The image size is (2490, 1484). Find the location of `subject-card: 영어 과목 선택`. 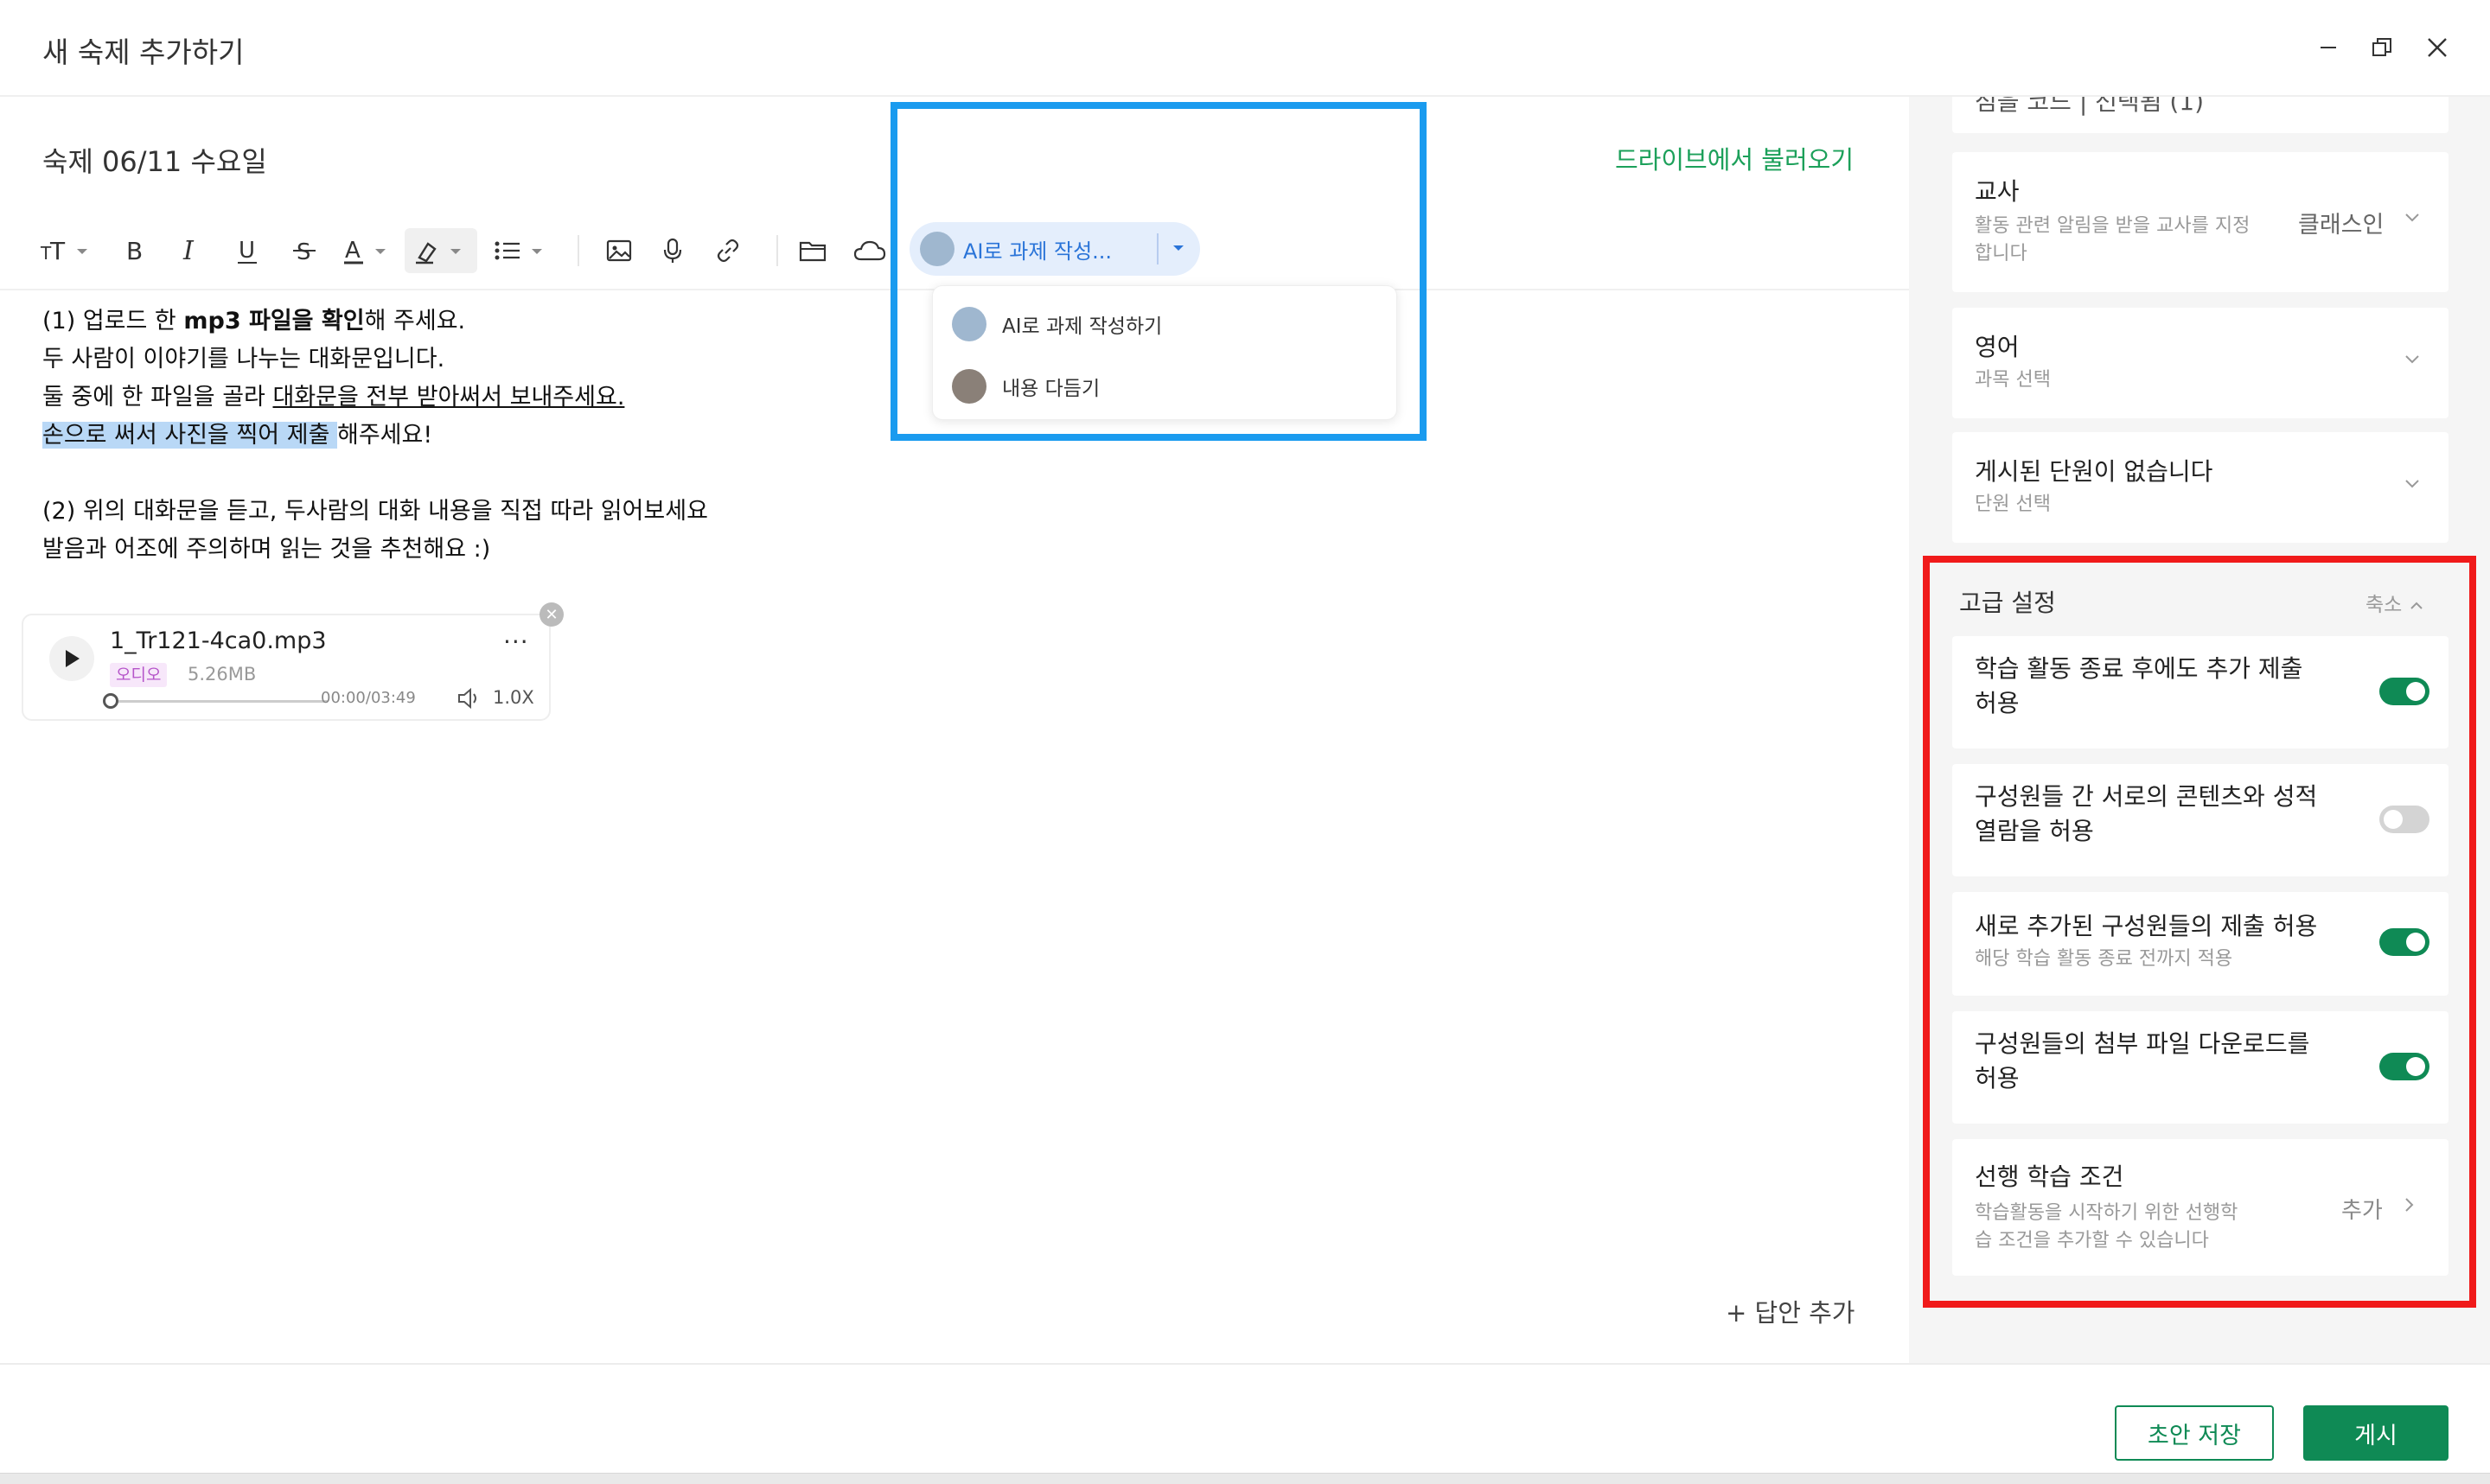

subject-card: 영어 과목 선택 is located at coordinates (2200, 363).